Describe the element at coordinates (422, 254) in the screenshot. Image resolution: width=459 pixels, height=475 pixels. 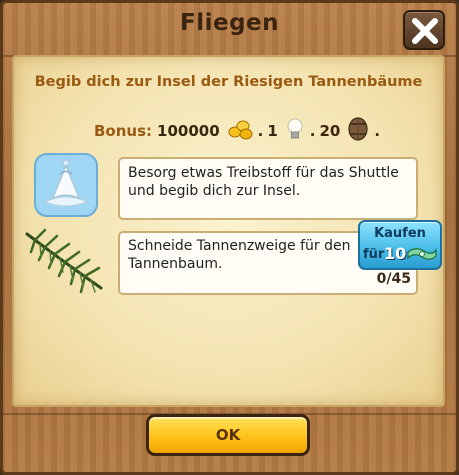
I see `banknote-icon` at that location.